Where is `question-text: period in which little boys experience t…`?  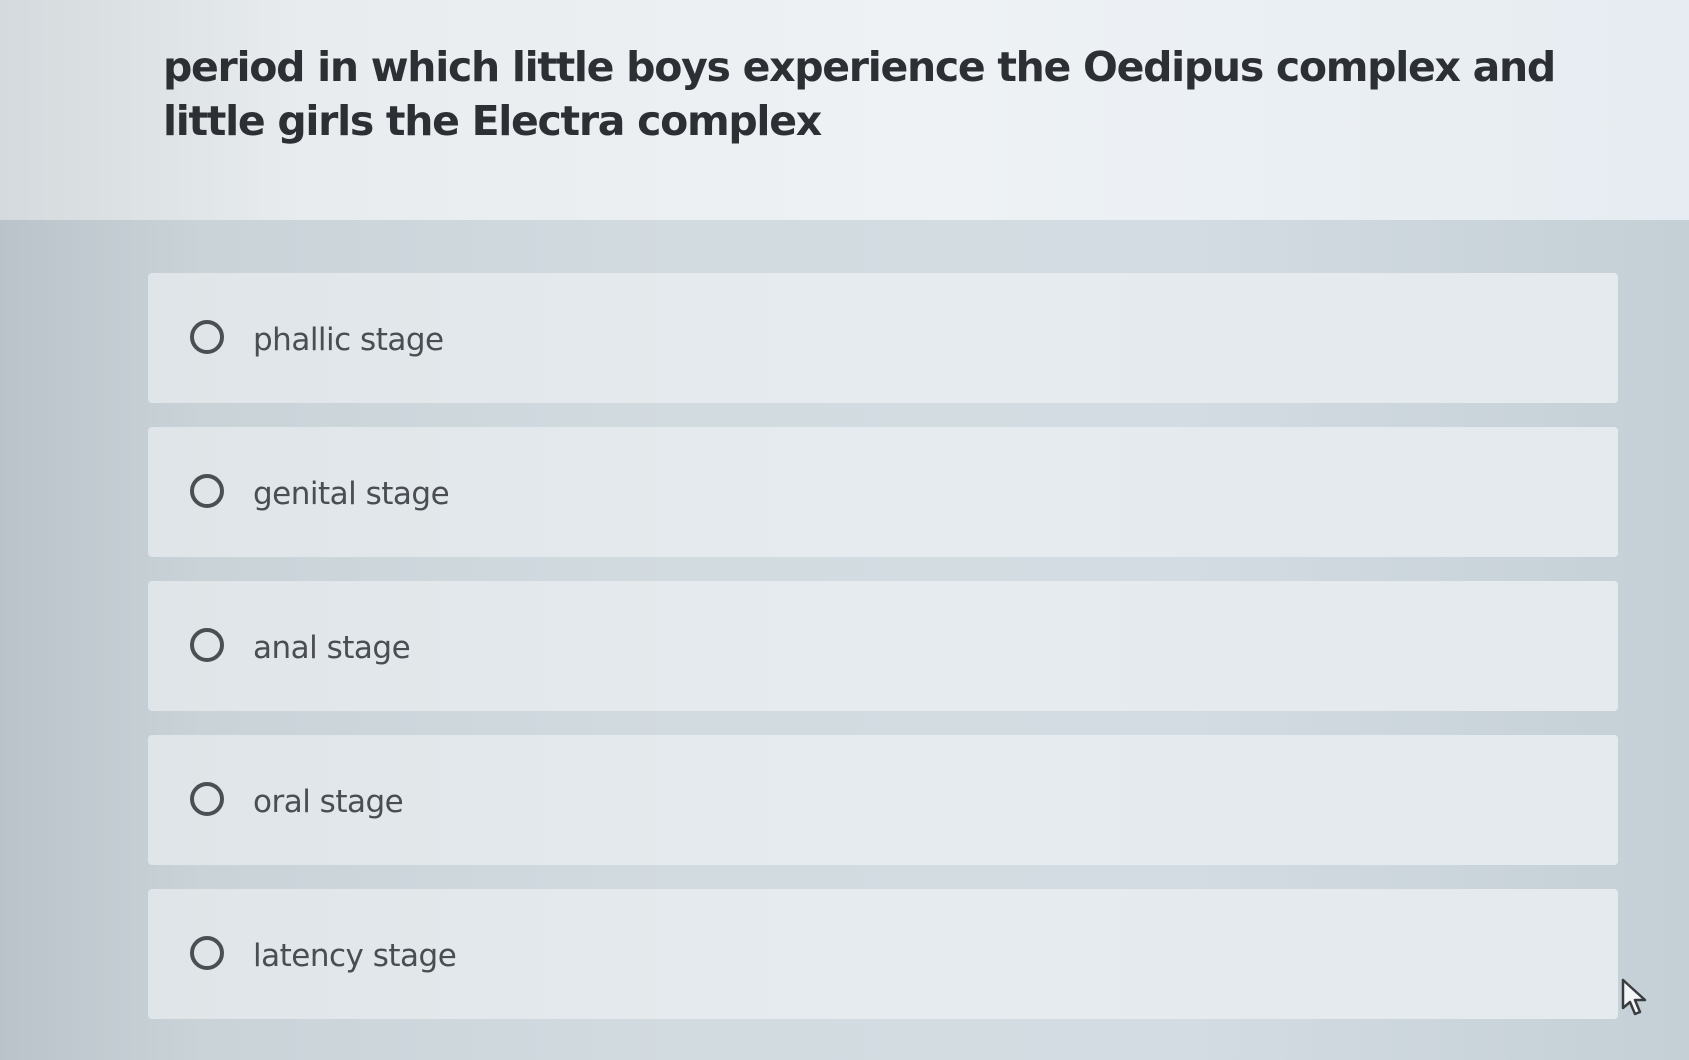 question-text: period in which little boys experience t… is located at coordinates (859, 94).